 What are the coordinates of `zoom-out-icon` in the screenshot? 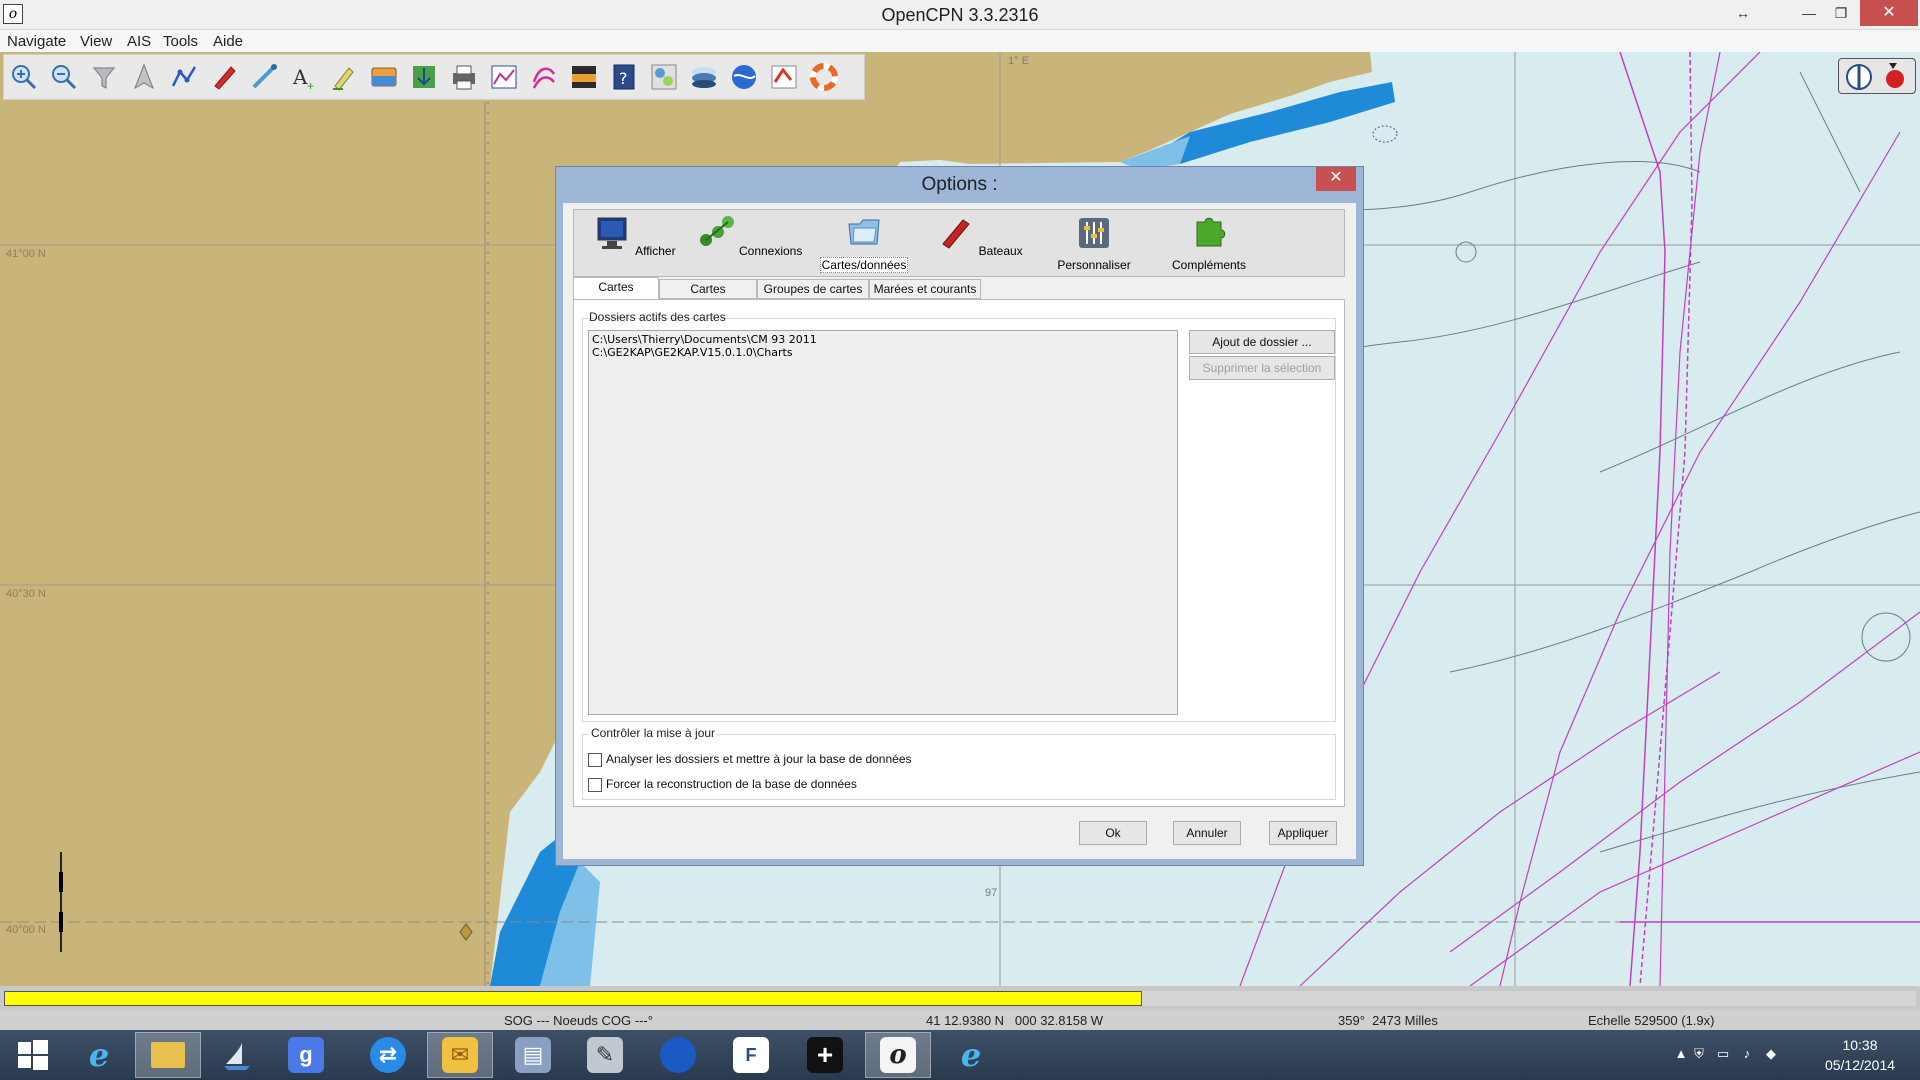 It's located at (64, 77).